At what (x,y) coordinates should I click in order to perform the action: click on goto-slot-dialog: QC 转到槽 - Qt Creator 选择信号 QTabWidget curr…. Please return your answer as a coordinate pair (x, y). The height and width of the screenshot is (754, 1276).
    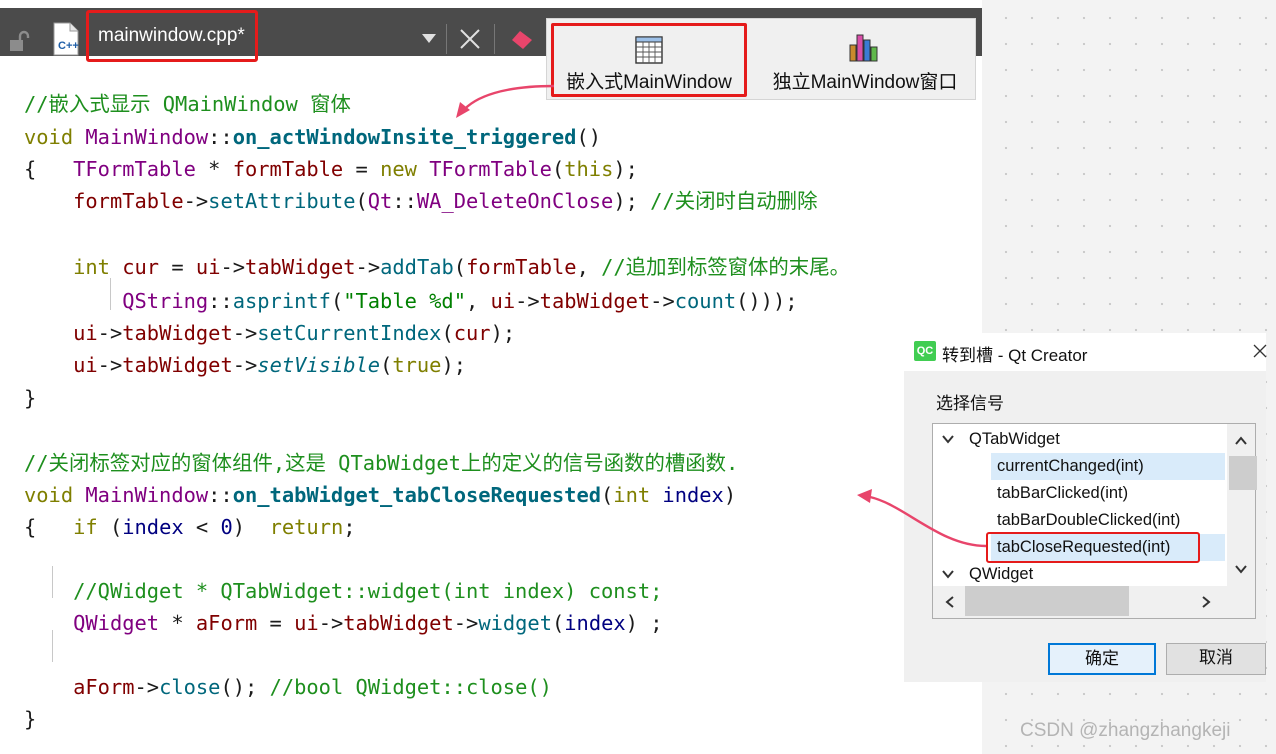
    Looking at the image, I should click on (1086, 507).